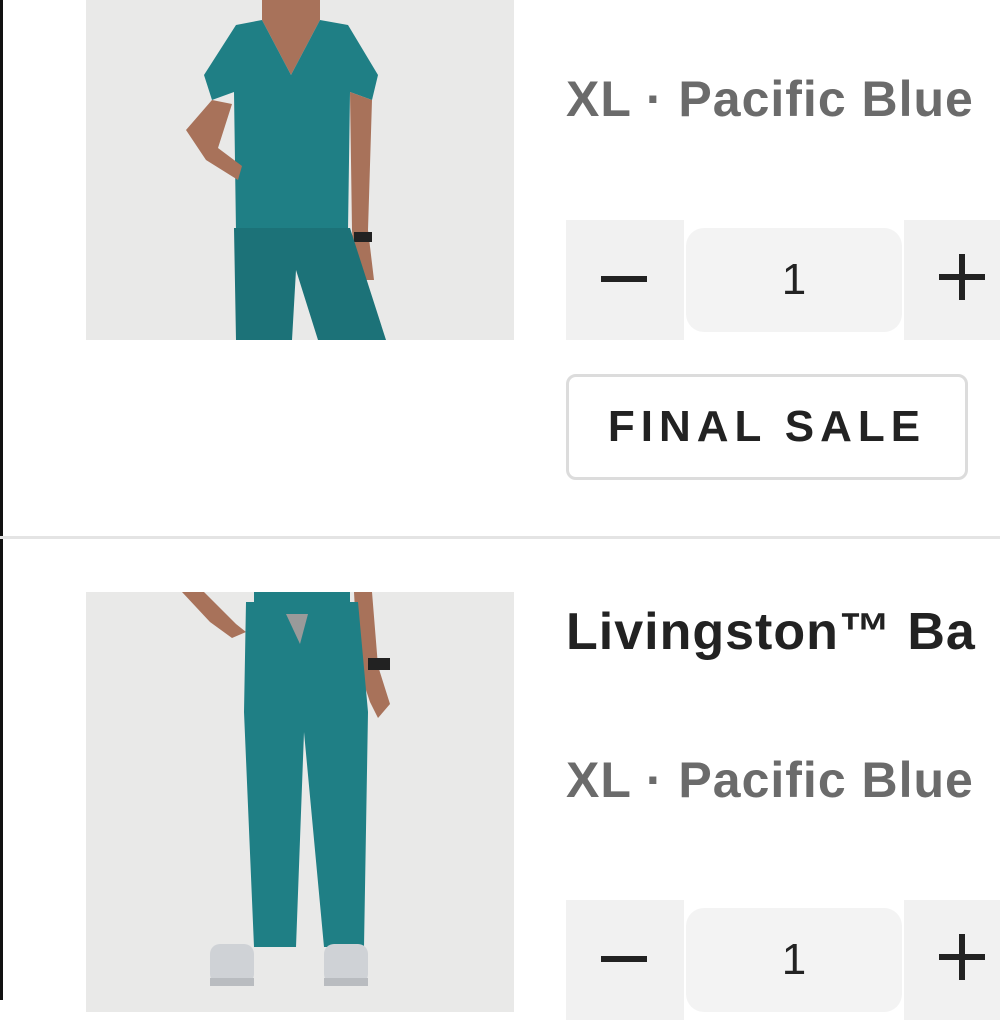 The image size is (1000, 1020). Describe the element at coordinates (767, 427) in the screenshot. I see `final-sale-badge: FINAL SALE` at that location.